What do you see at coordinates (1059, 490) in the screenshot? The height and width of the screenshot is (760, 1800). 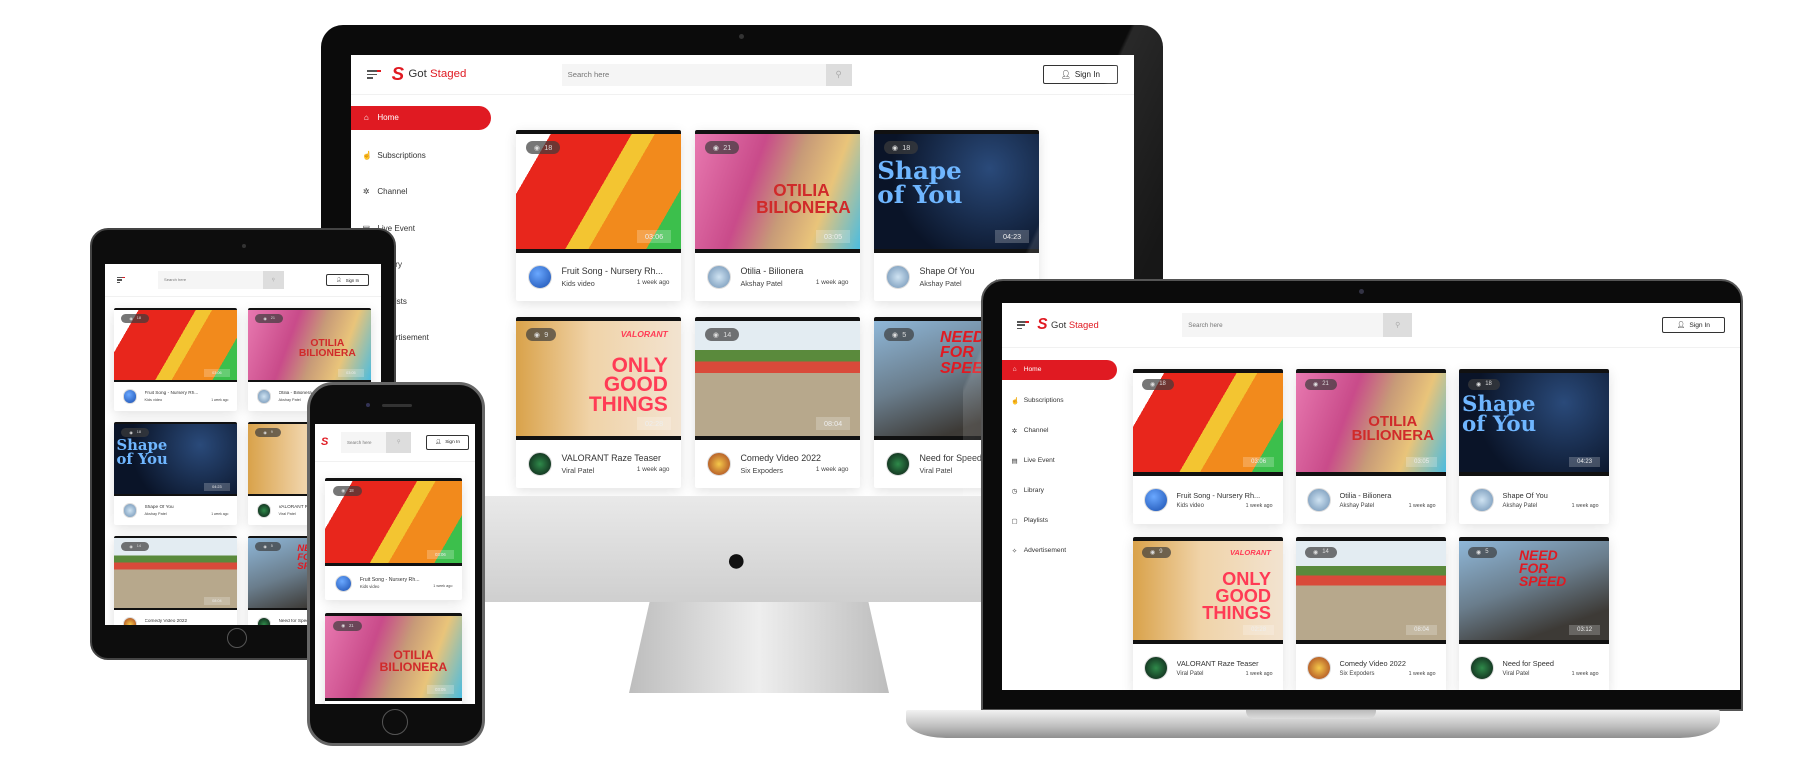 I see `sidebar-item-library: ◷ Library` at bounding box center [1059, 490].